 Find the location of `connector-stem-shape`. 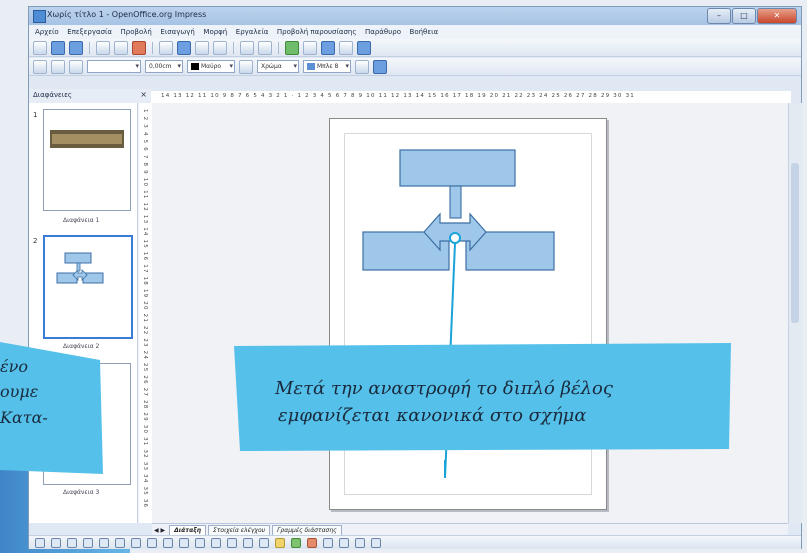

connector-stem-shape is located at coordinates (455, 202).